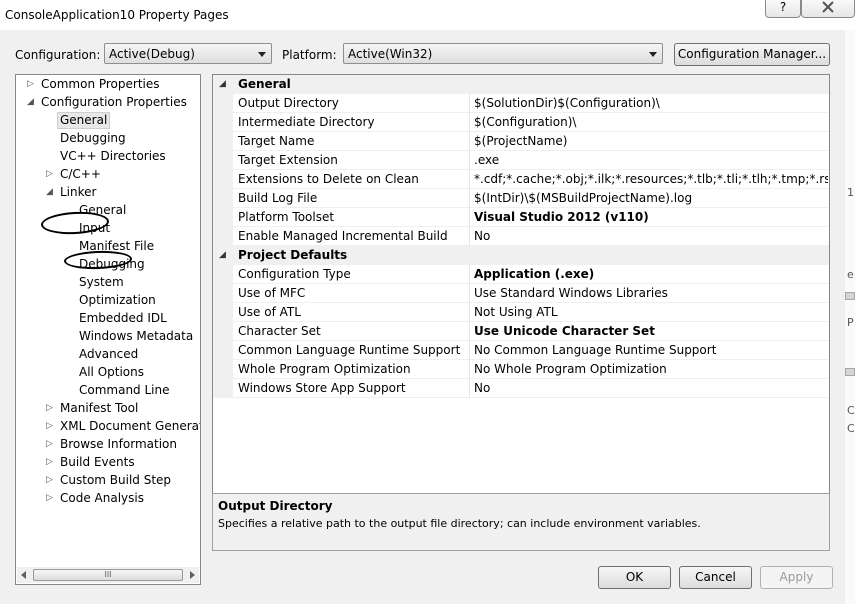 The width and height of the screenshot is (855, 604). I want to click on tree-horizontal-scrollbar: III, so click(108, 575).